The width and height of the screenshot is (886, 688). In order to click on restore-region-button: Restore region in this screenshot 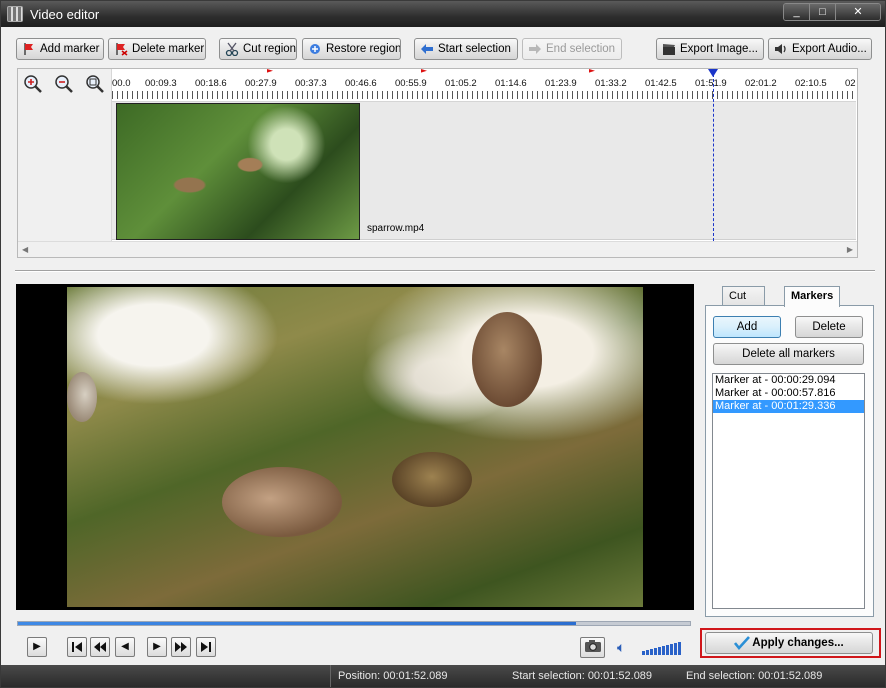, I will do `click(351, 49)`.